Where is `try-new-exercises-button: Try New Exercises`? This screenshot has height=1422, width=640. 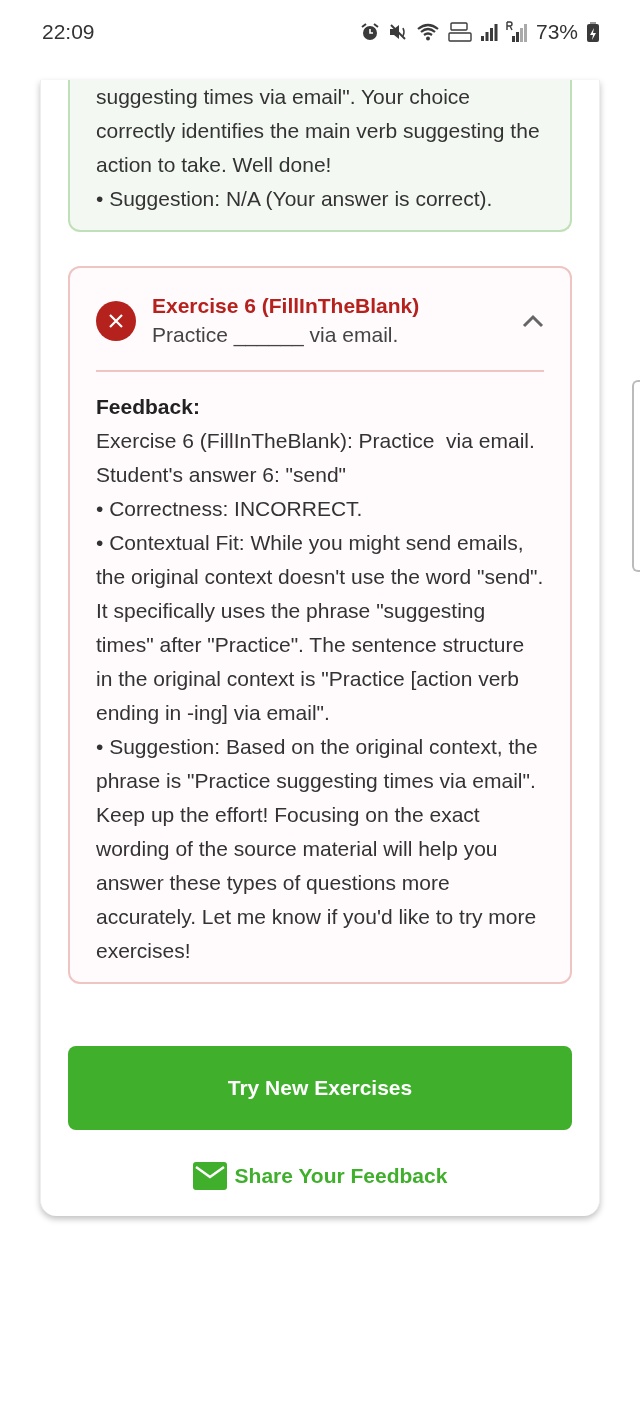
try-new-exercises-button: Try New Exercises is located at coordinates (320, 1088).